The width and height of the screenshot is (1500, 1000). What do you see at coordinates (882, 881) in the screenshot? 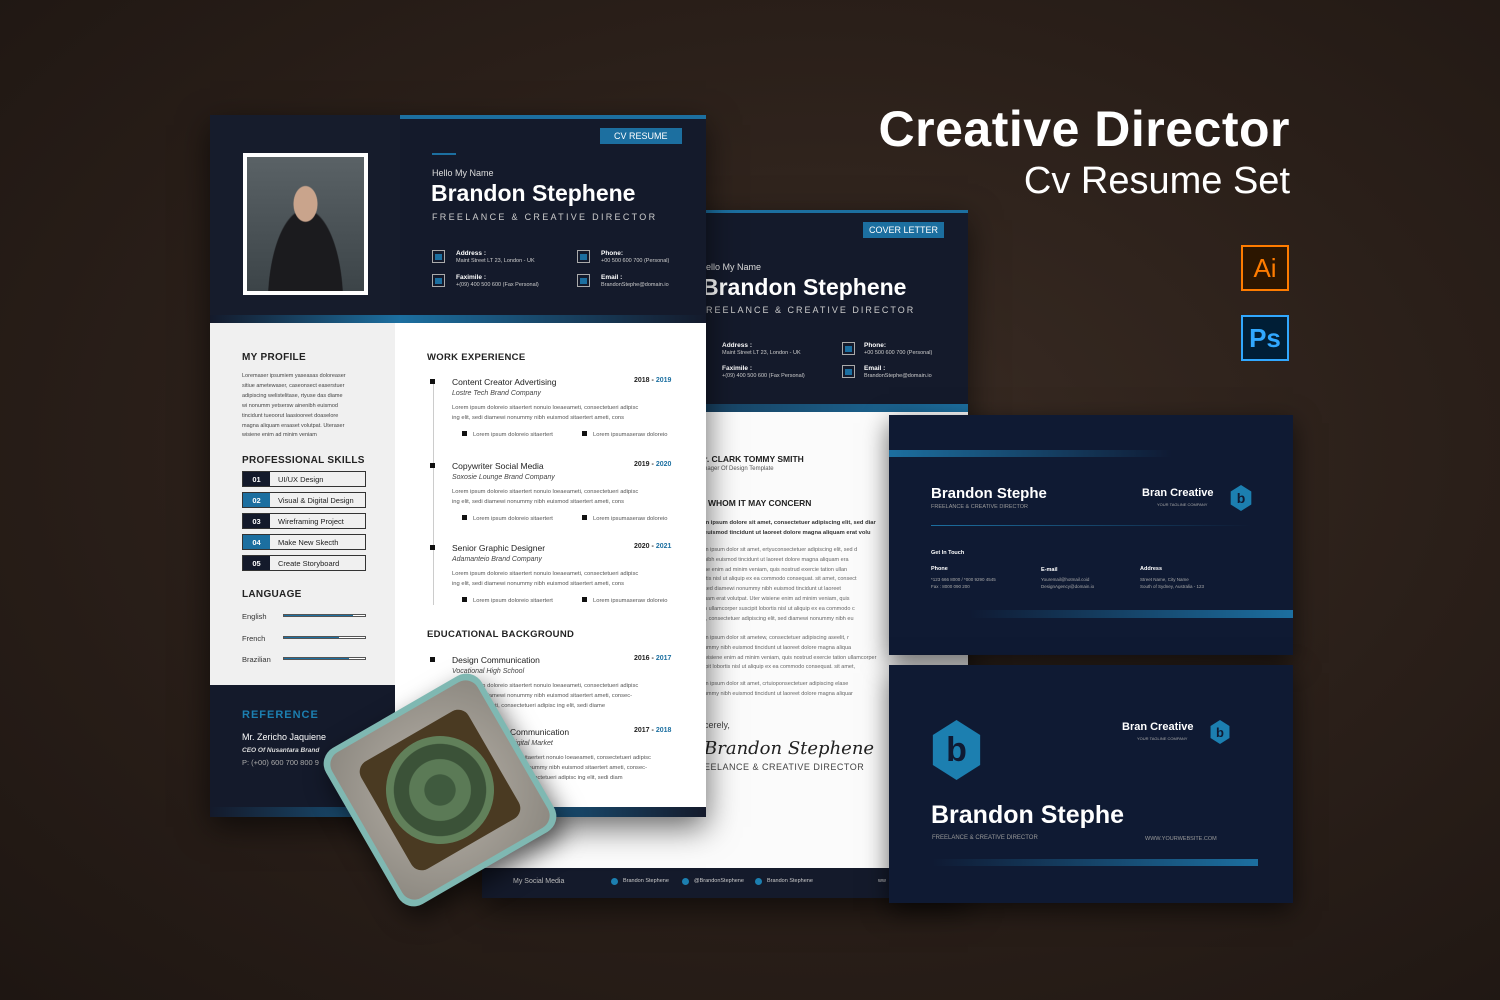
I see `social-website: ww` at bounding box center [882, 881].